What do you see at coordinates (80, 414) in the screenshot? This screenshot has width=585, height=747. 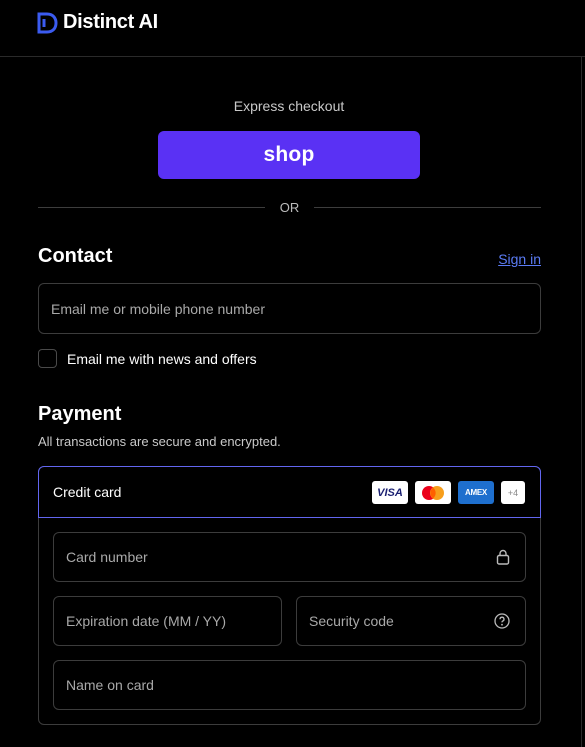 I see `payment-title: Payment` at bounding box center [80, 414].